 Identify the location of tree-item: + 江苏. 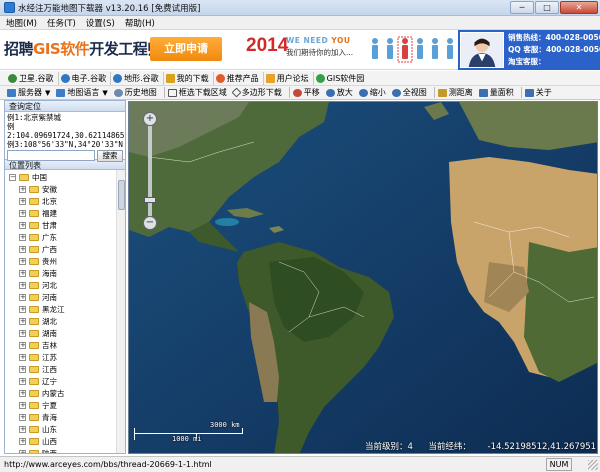
(61, 357).